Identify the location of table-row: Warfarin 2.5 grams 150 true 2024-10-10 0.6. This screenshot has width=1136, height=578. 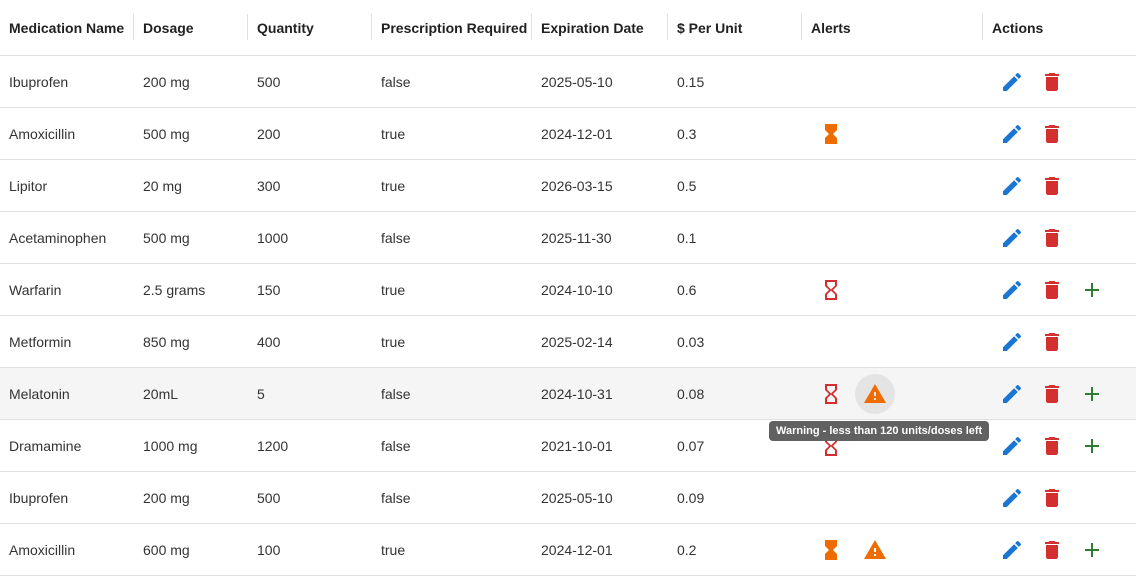
(568, 290).